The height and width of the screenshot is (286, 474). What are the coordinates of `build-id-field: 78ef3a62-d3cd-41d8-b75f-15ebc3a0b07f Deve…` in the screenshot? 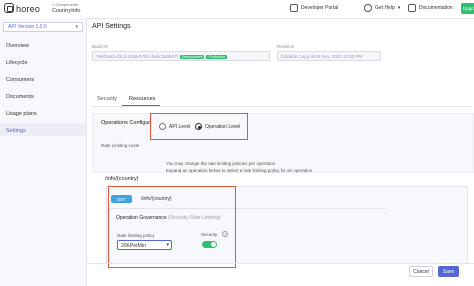 It's located at (181, 56).